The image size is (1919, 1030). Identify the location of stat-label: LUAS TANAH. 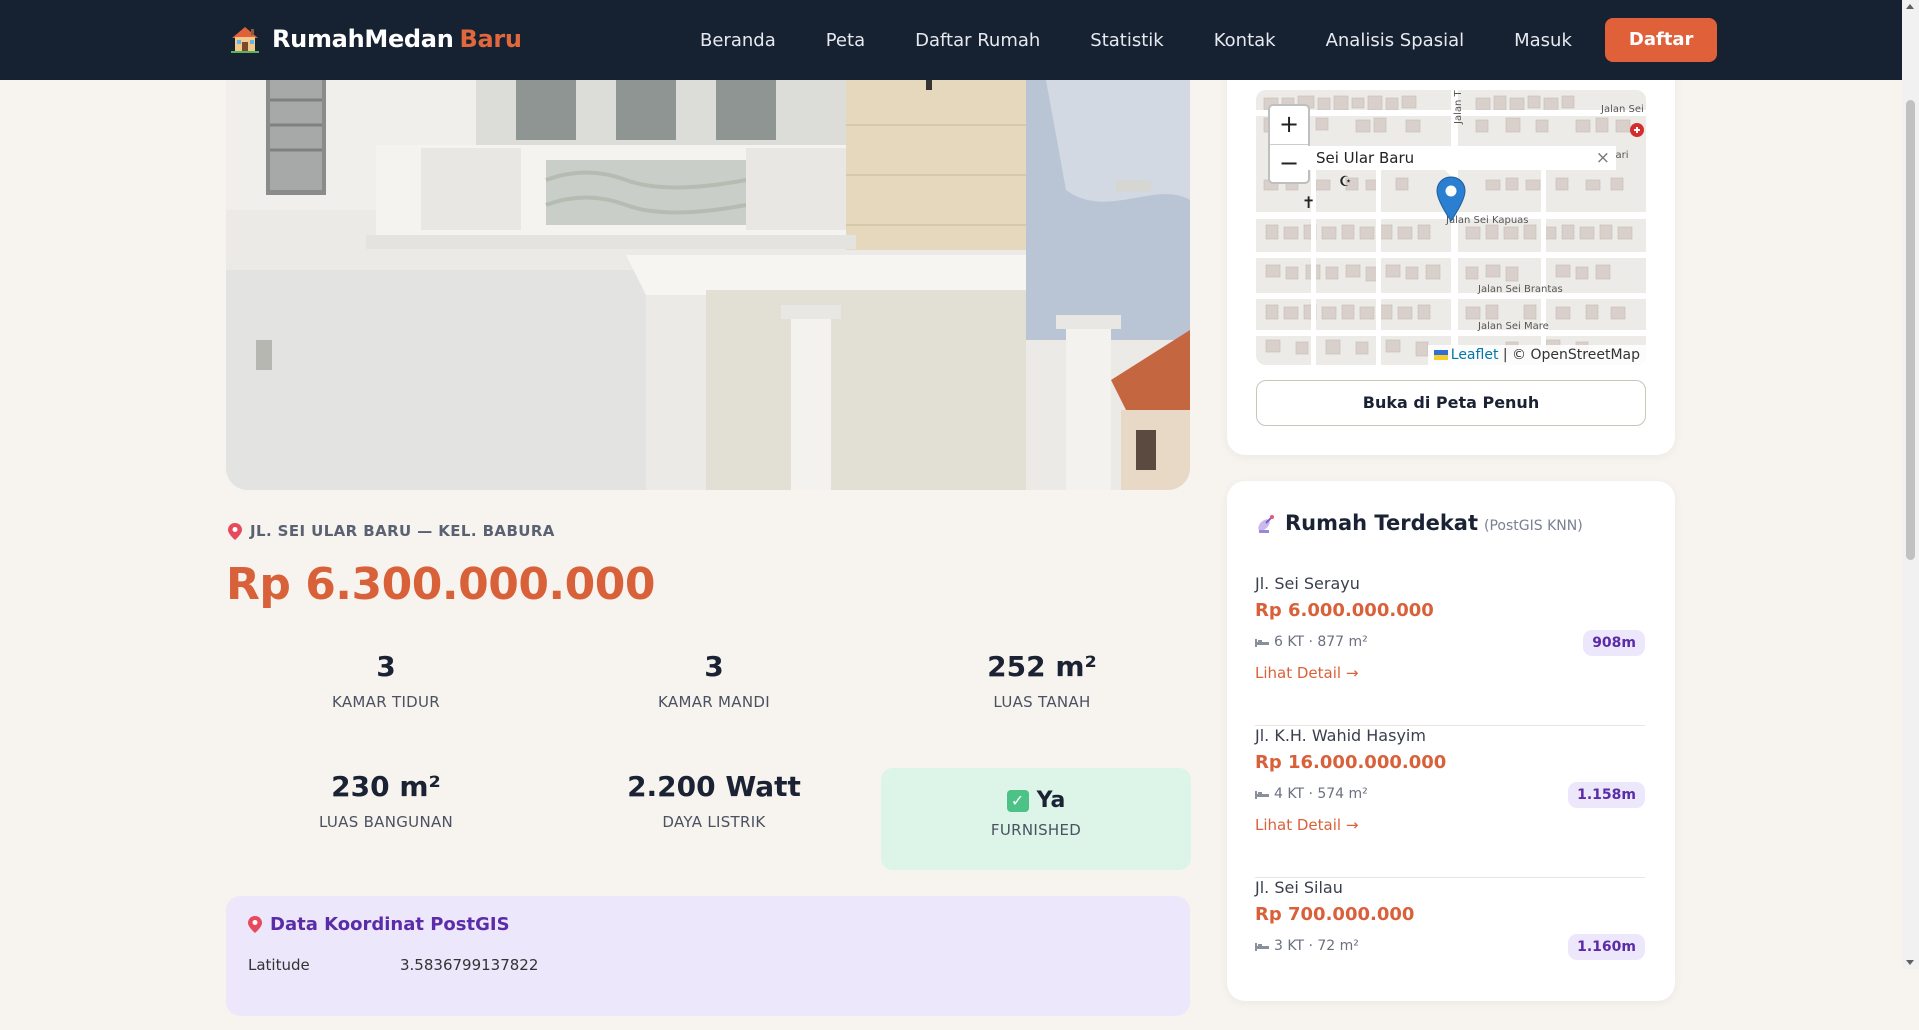
(1042, 702).